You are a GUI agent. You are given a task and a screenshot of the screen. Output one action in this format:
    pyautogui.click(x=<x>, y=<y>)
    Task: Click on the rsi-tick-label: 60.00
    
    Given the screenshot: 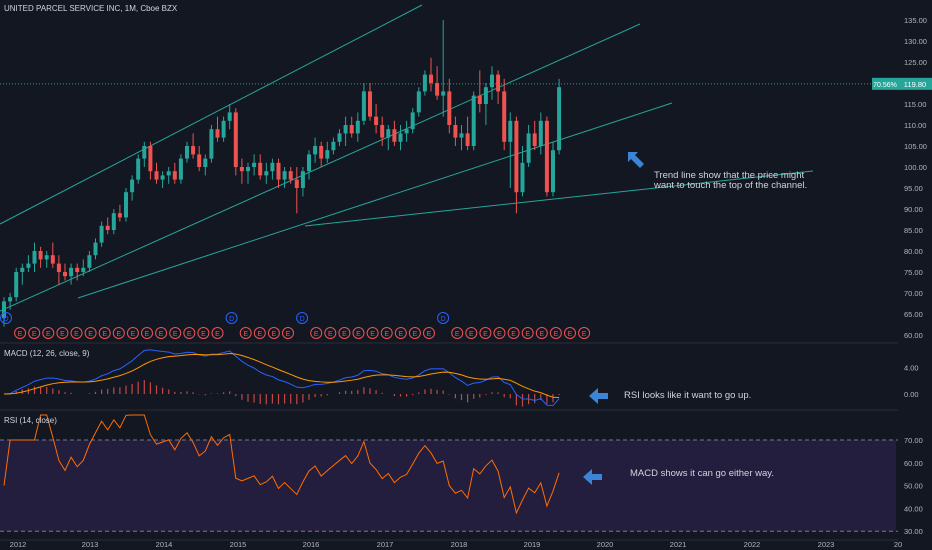 What is the action you would take?
    pyautogui.click(x=913, y=463)
    